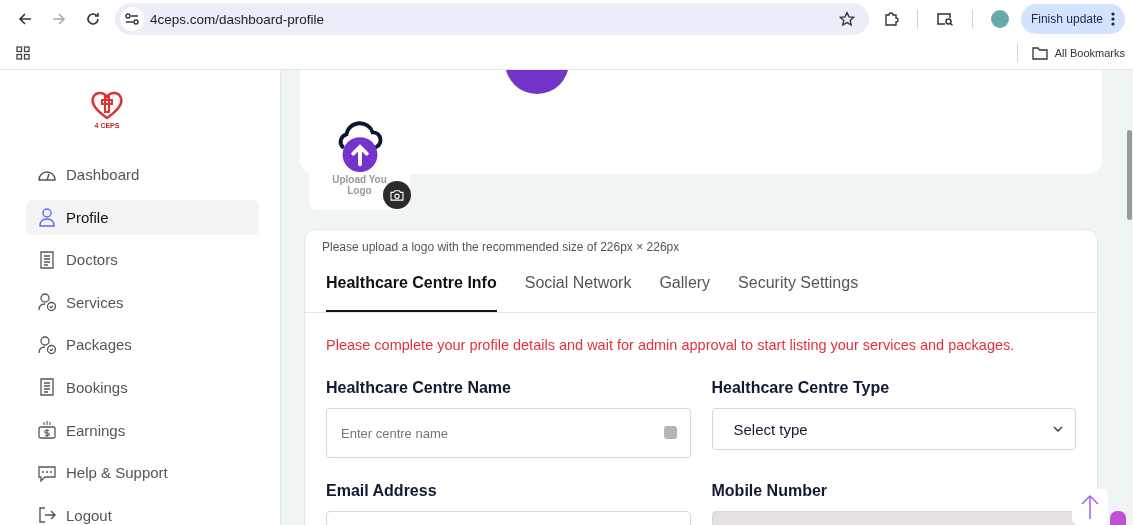  What do you see at coordinates (508, 433) in the screenshot?
I see `input-field: Enter centre name` at bounding box center [508, 433].